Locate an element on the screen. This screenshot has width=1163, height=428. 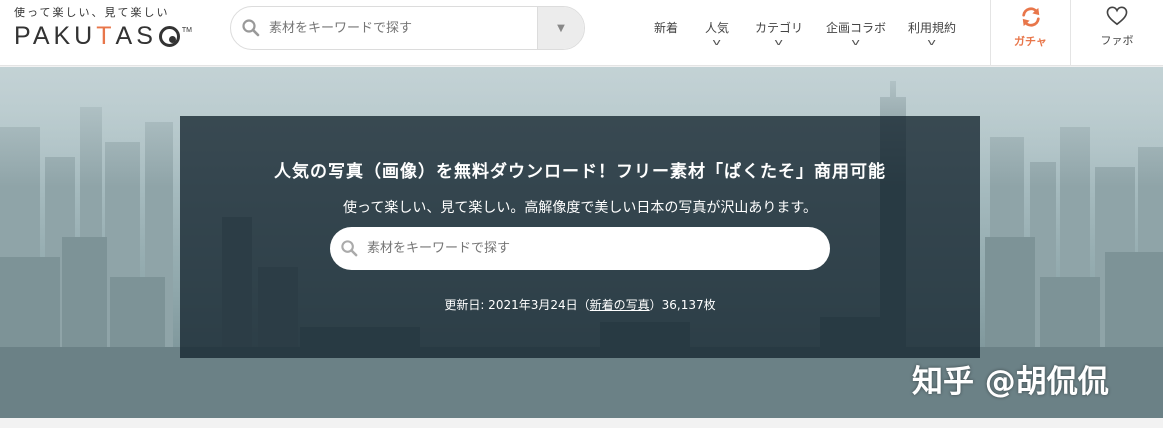
nav-item-label: 利用規約 is located at coordinates (931, 28).